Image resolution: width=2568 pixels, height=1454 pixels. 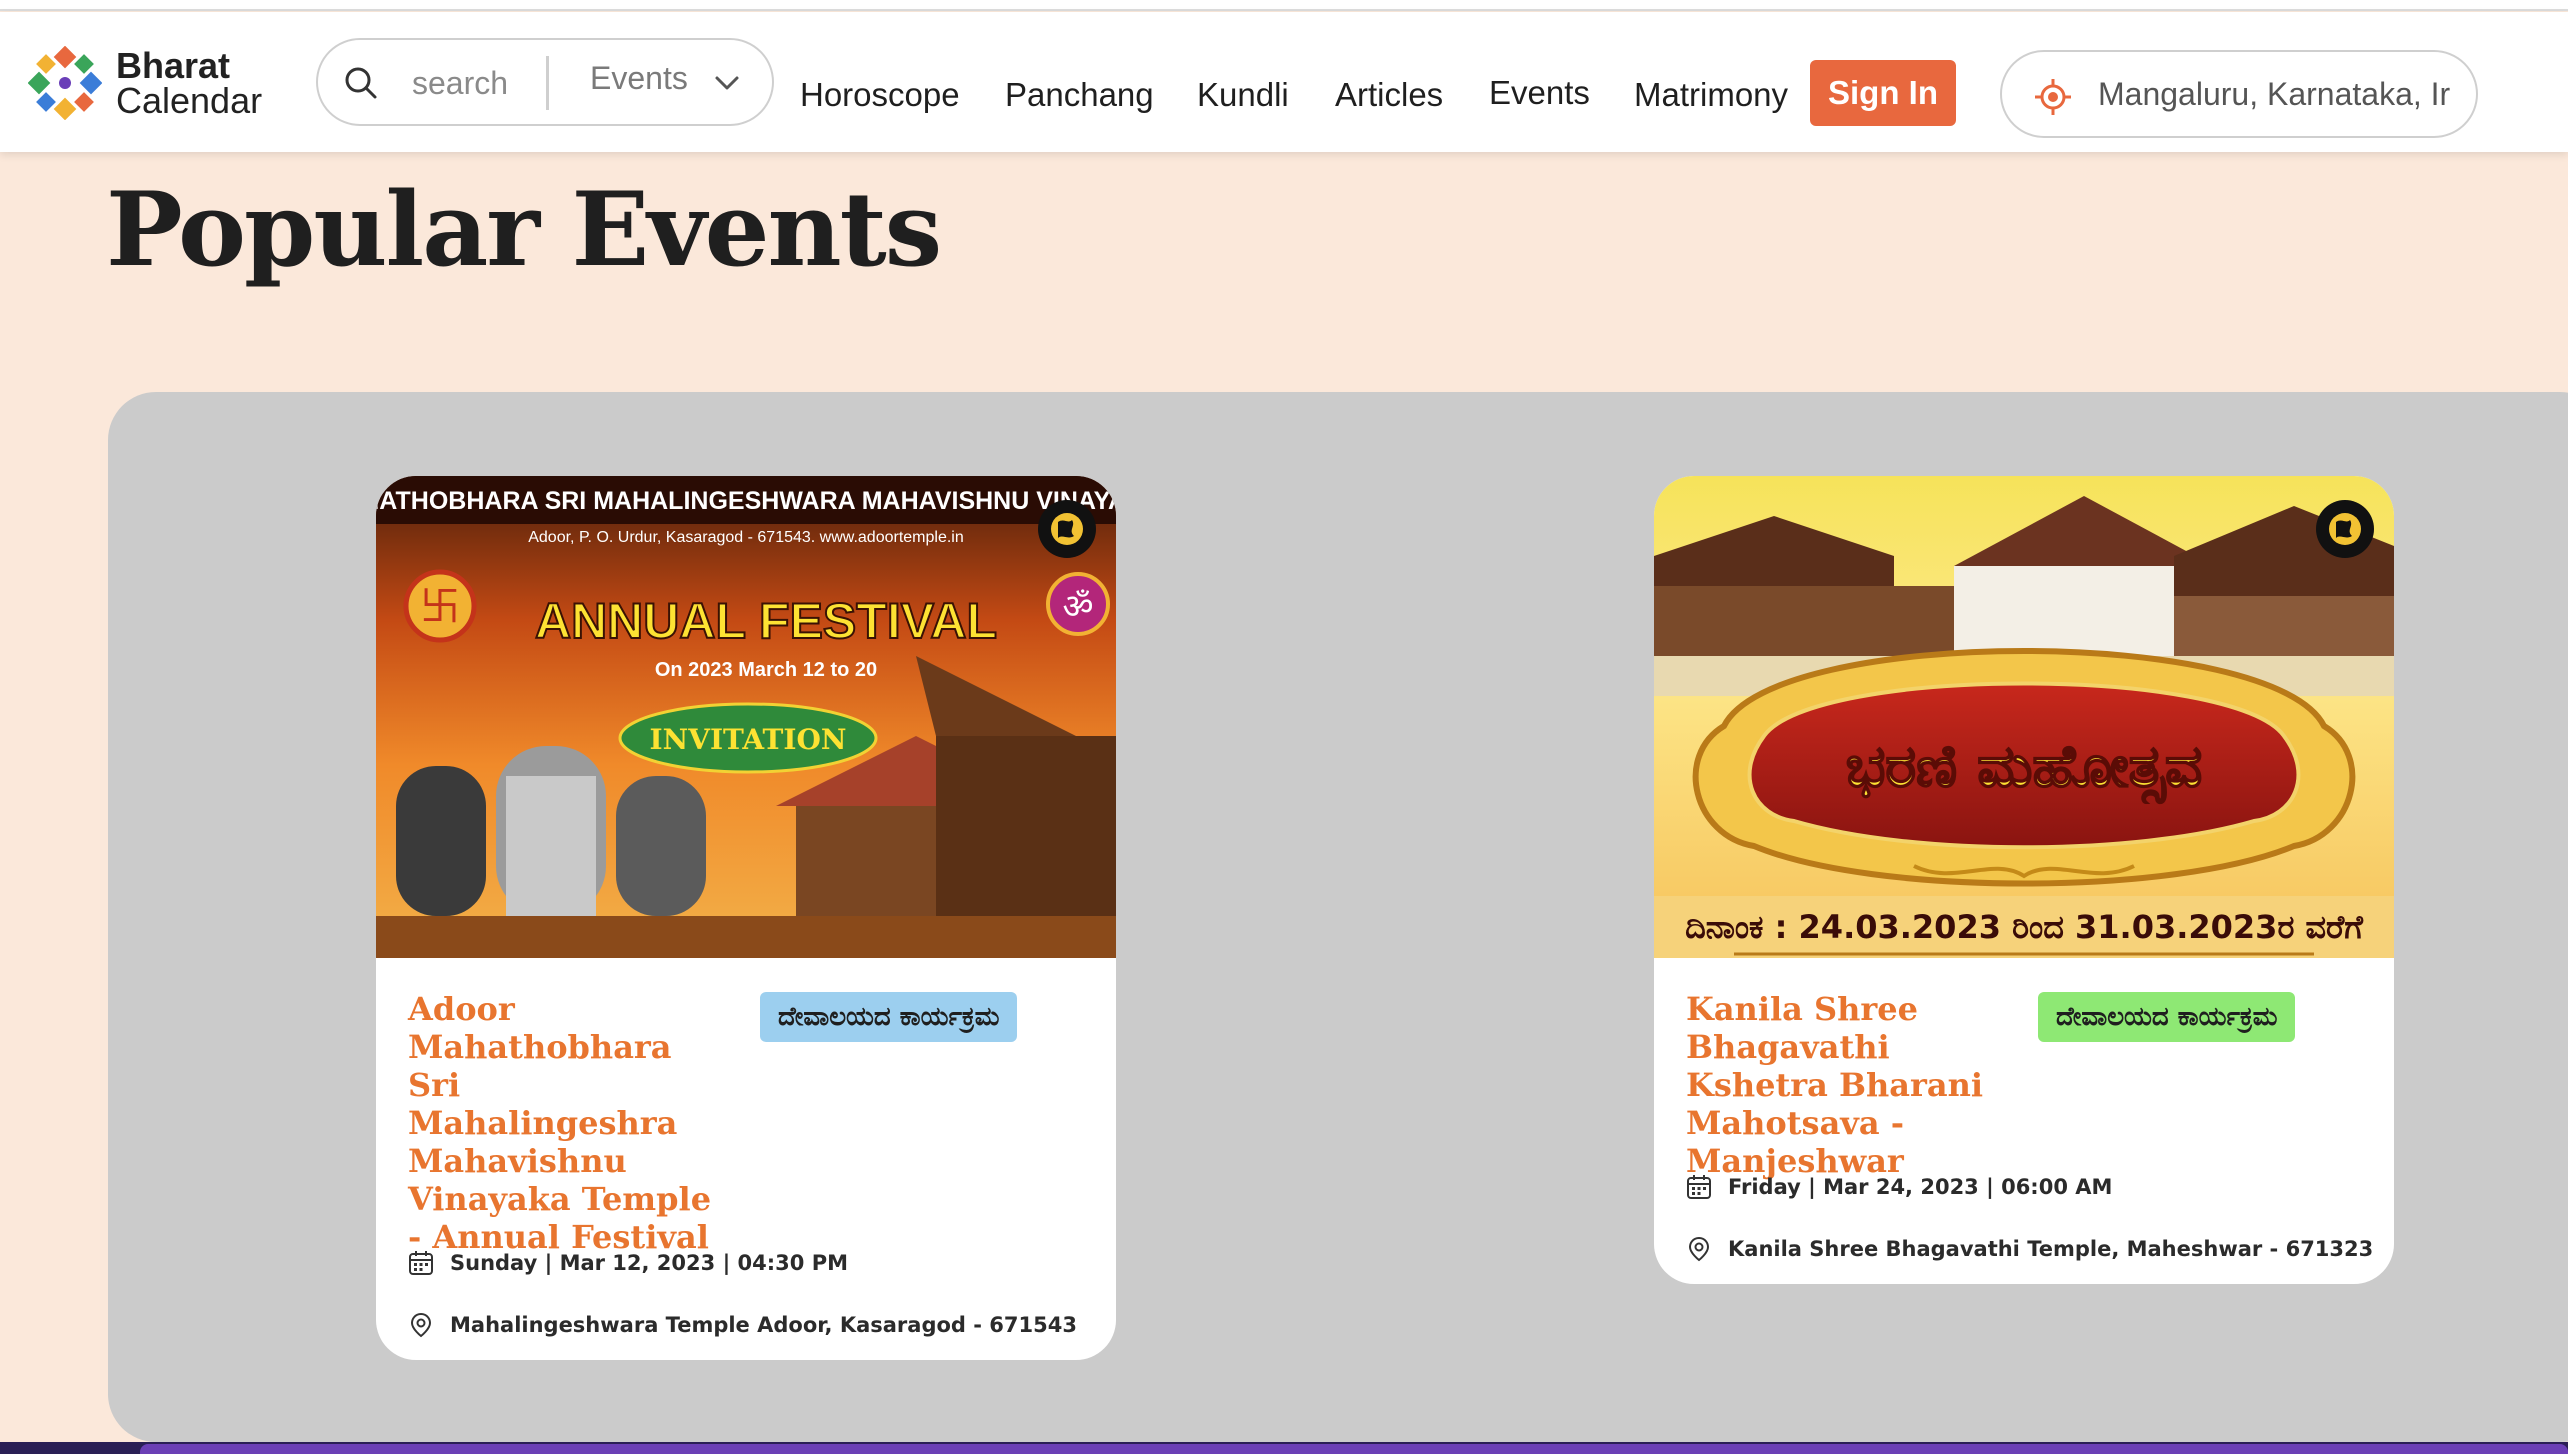 What do you see at coordinates (766, 621) in the screenshot?
I see `poster-heading-text: ANNUAL FESTIVAL` at bounding box center [766, 621].